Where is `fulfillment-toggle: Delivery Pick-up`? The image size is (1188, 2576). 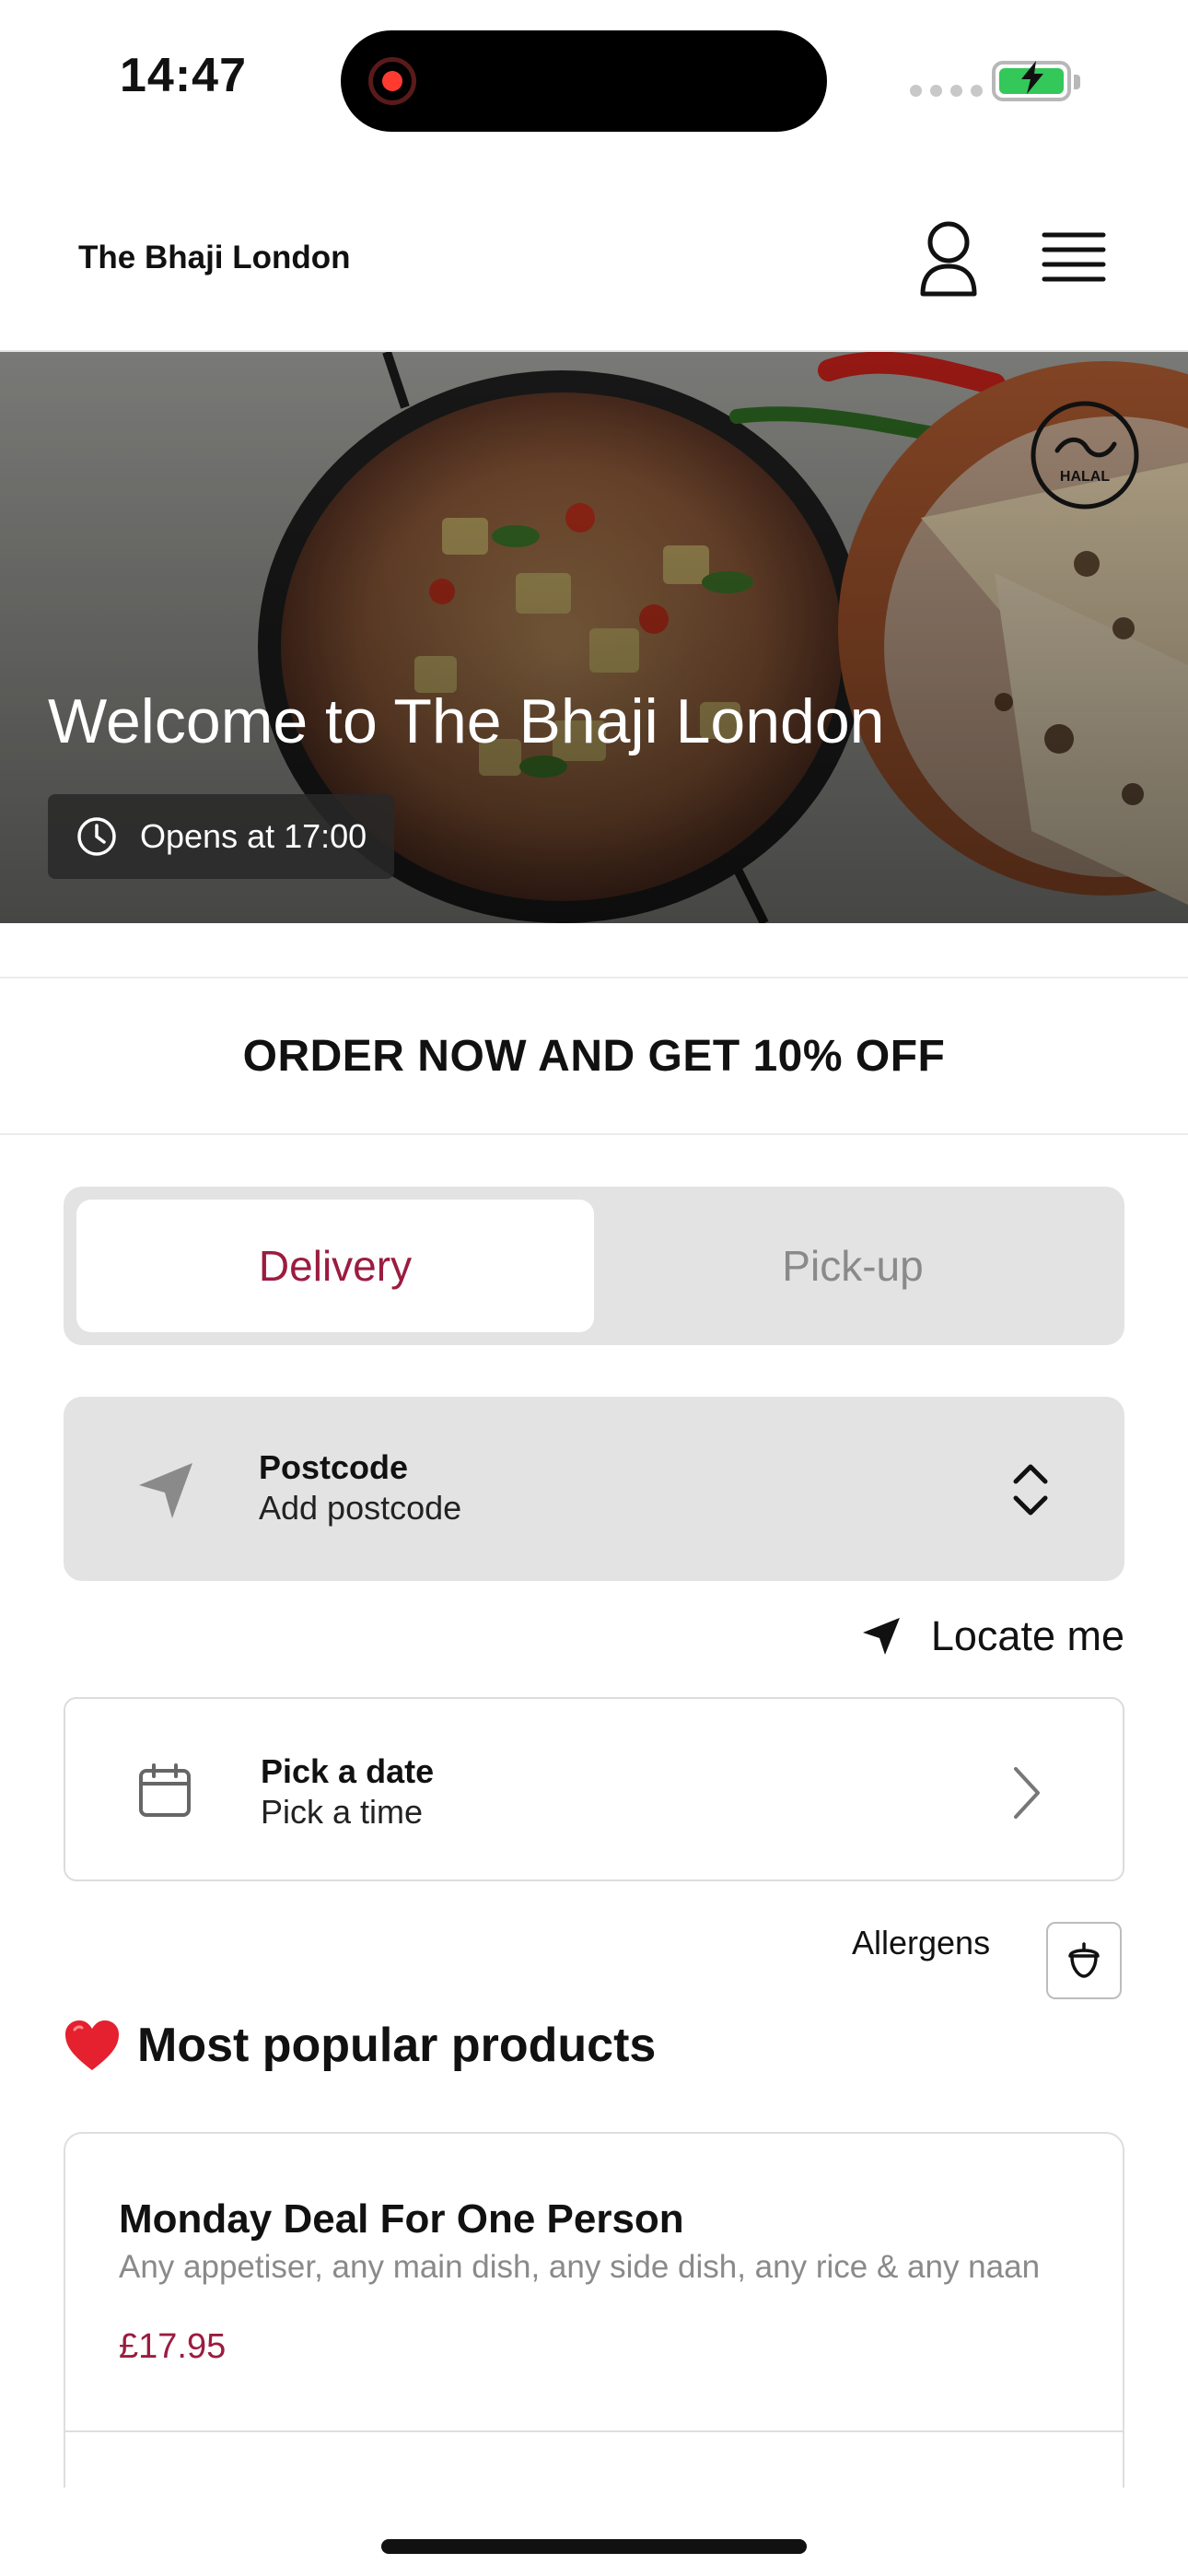 fulfillment-toggle: Delivery Pick-up is located at coordinates (594, 1266).